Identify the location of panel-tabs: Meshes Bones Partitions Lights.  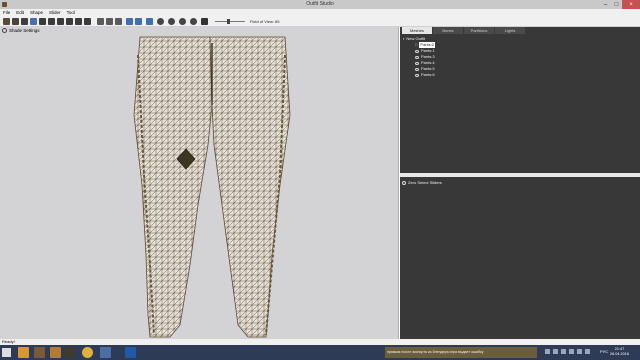
(520, 30).